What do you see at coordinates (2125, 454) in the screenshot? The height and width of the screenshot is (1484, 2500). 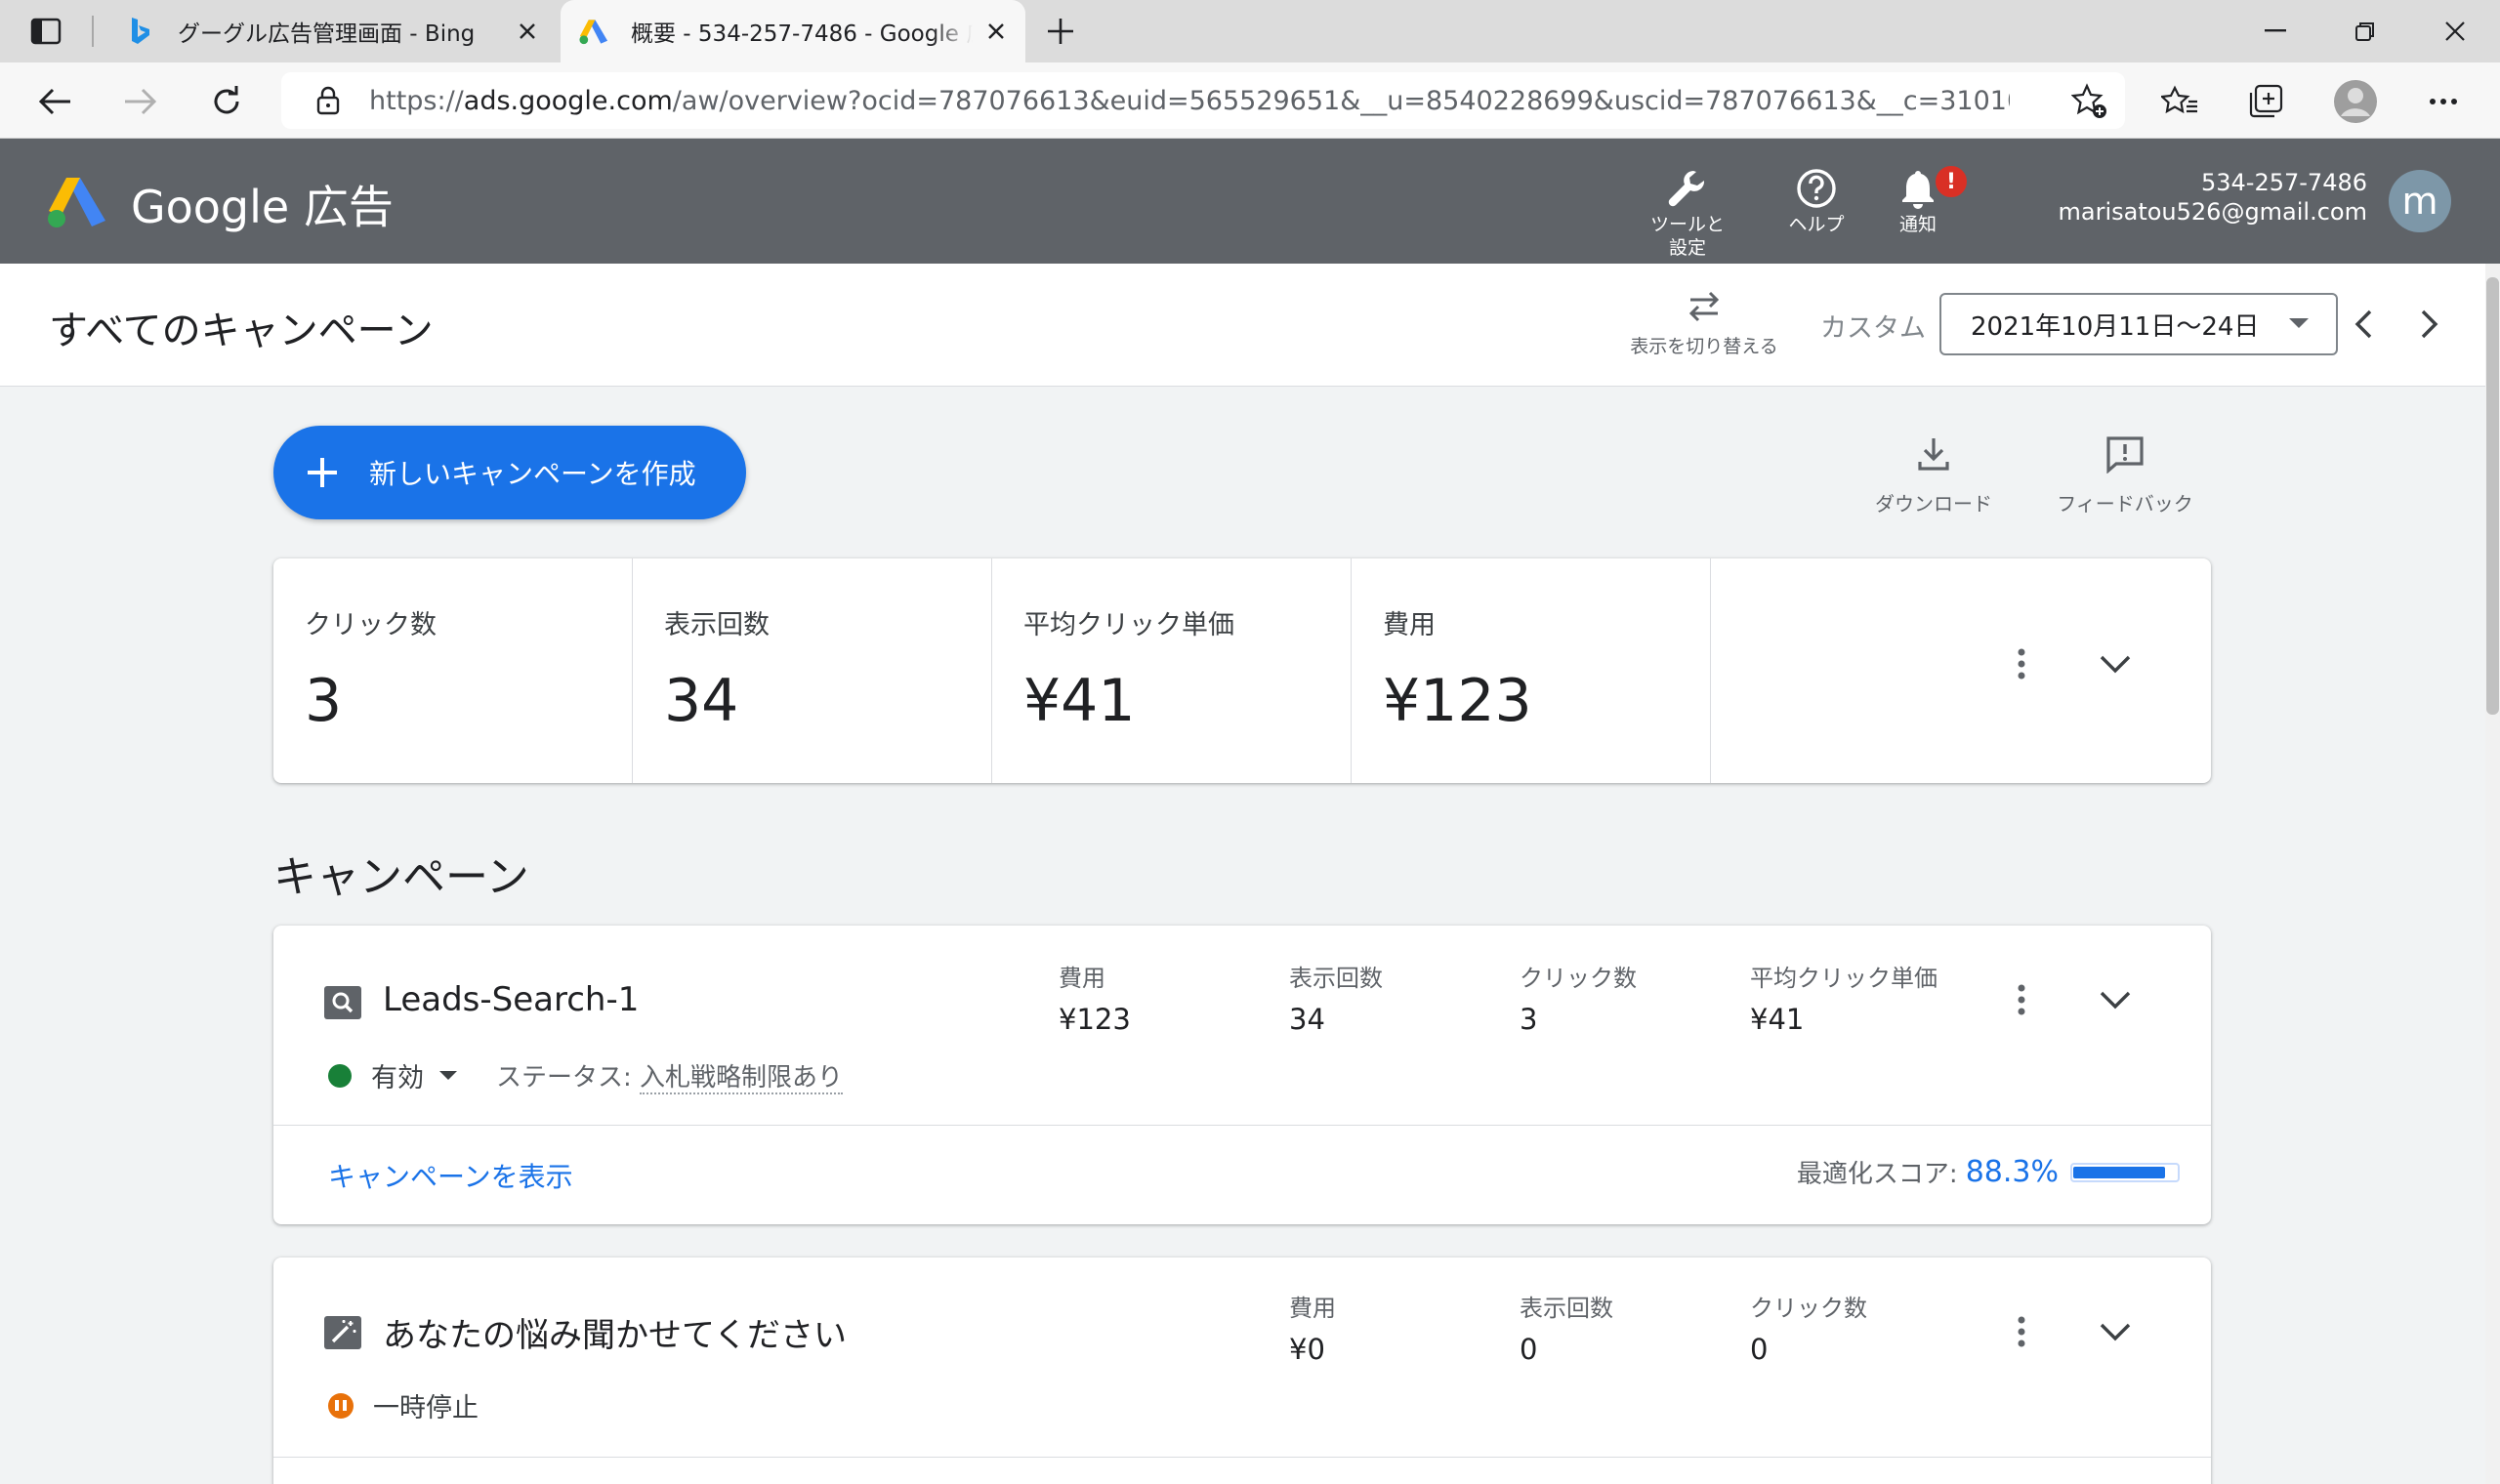 I see `feedback-icon` at bounding box center [2125, 454].